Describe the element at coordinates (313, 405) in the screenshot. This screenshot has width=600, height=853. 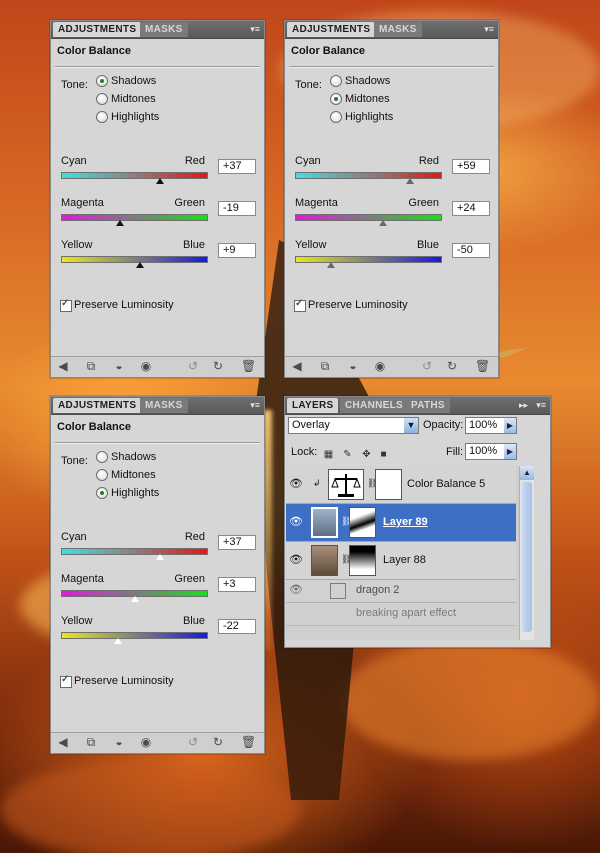
I see `tab-layers: LAYERS` at that location.